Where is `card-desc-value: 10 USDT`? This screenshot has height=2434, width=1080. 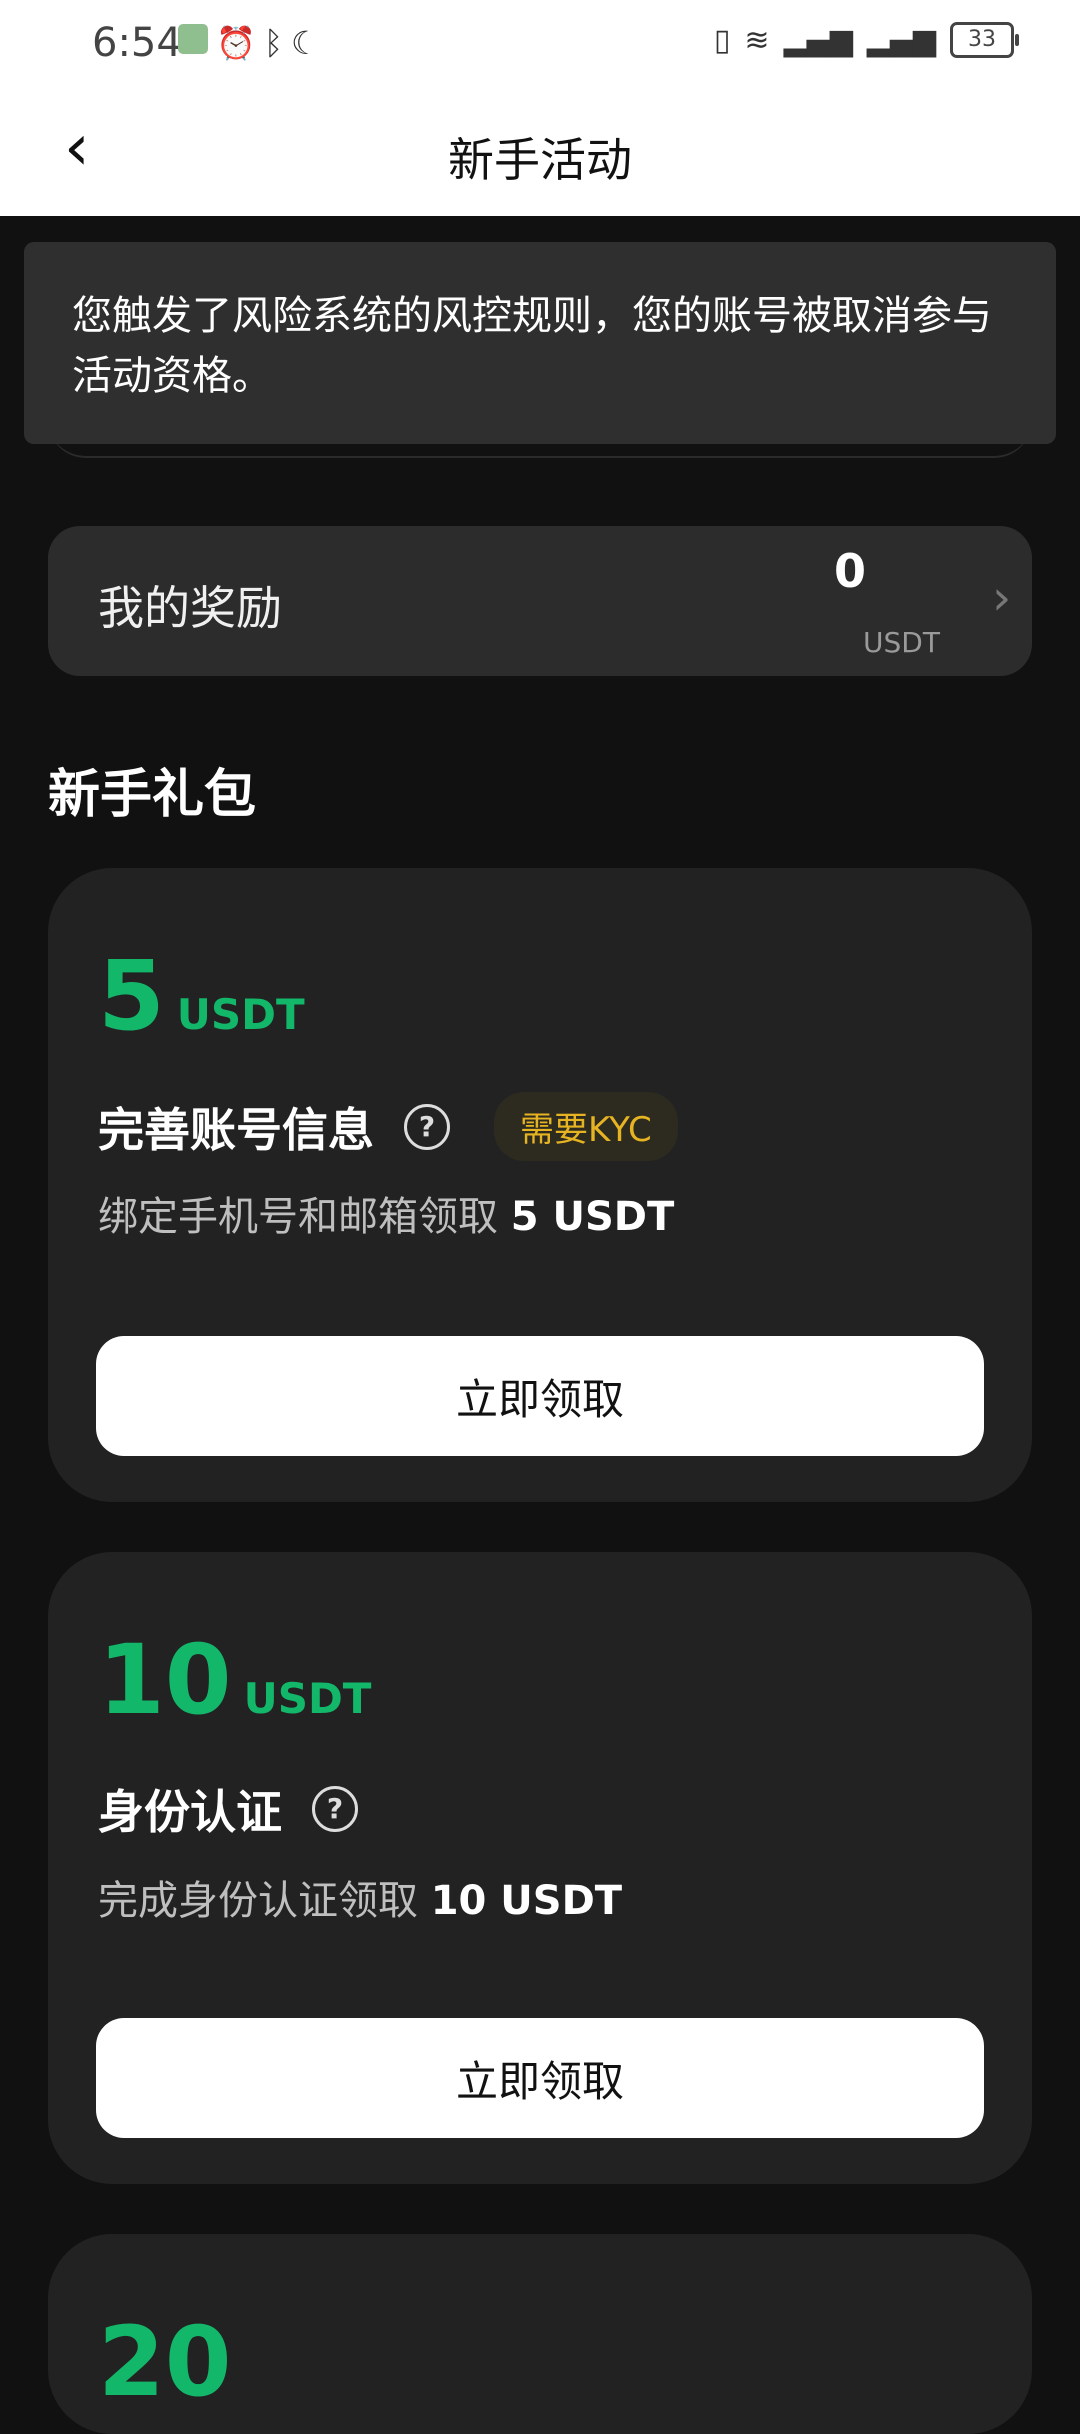 card-desc-value: 10 USDT is located at coordinates (526, 1901).